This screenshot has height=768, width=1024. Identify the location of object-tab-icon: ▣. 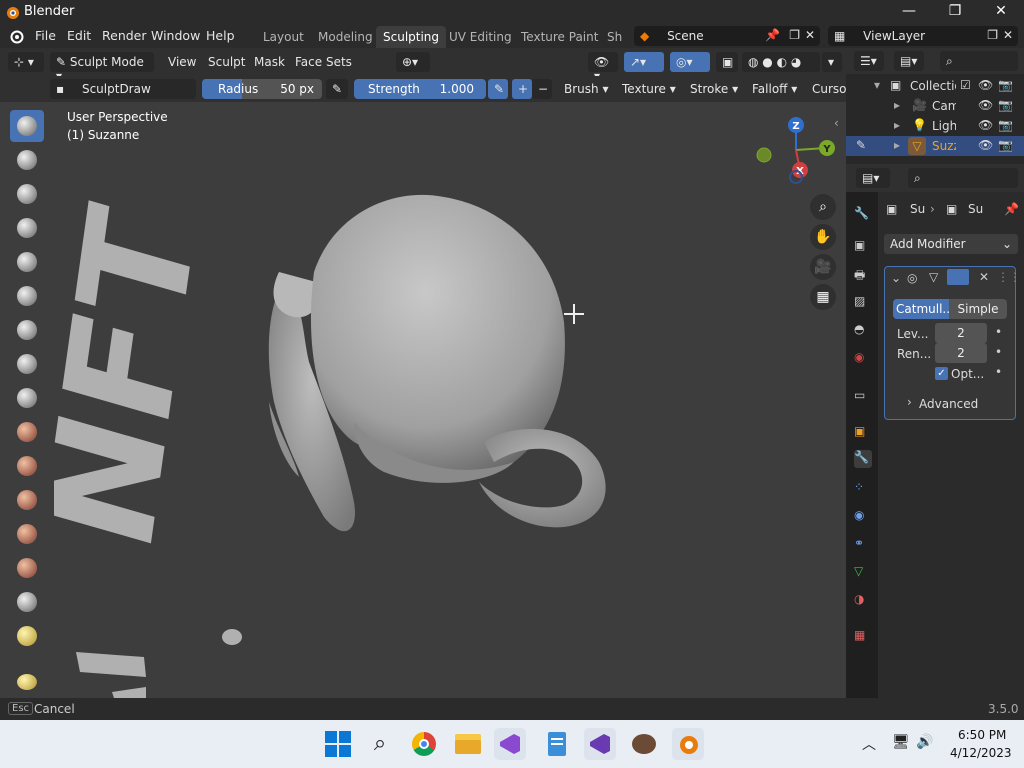
(863, 433).